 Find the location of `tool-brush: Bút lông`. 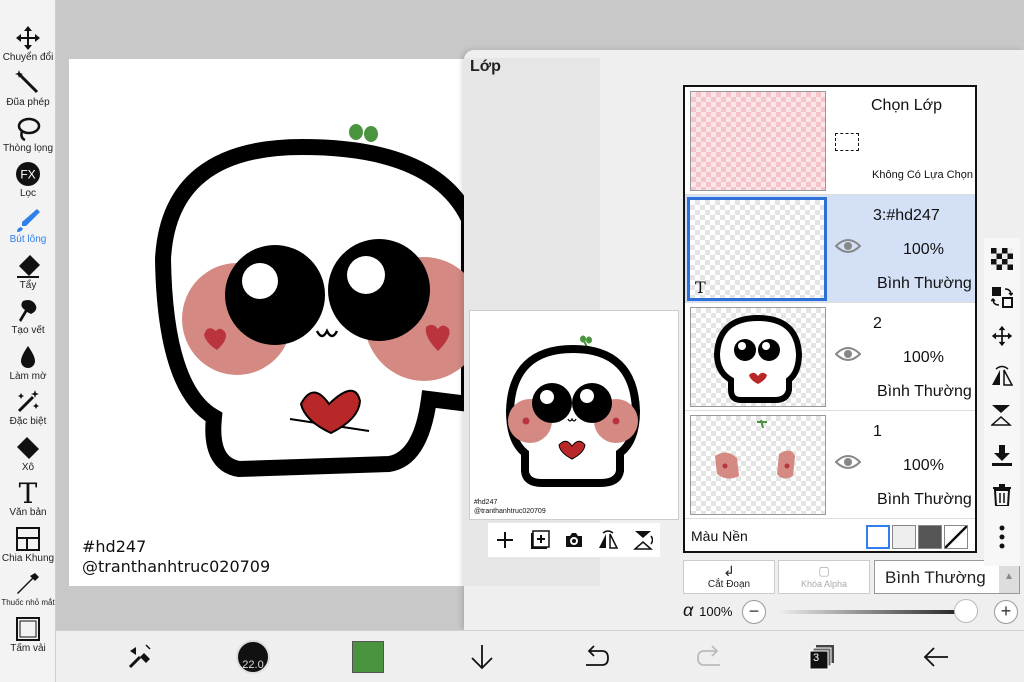

tool-brush: Bút lông is located at coordinates (28, 229).